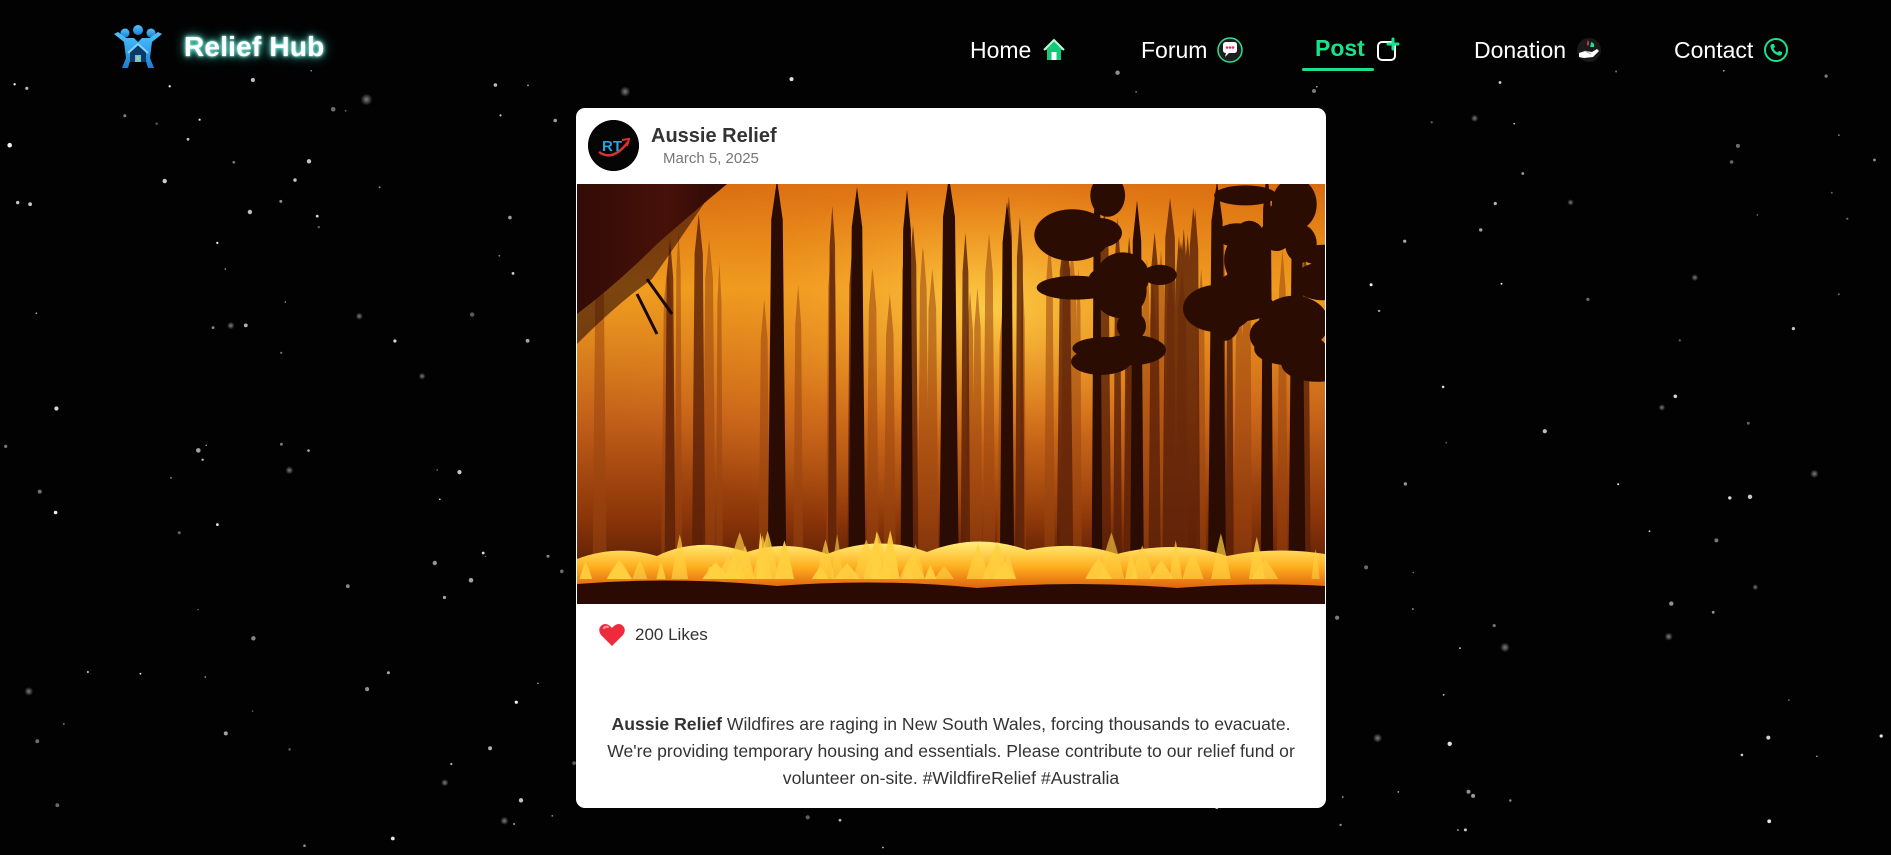 This screenshot has height=855, width=1891. What do you see at coordinates (1388, 49) in the screenshot?
I see `add-post-icon` at bounding box center [1388, 49].